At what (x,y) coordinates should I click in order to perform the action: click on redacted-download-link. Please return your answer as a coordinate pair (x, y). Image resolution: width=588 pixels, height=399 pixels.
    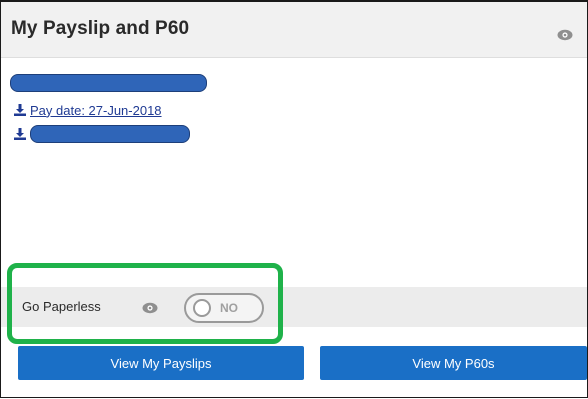
    Looking at the image, I should click on (110, 134).